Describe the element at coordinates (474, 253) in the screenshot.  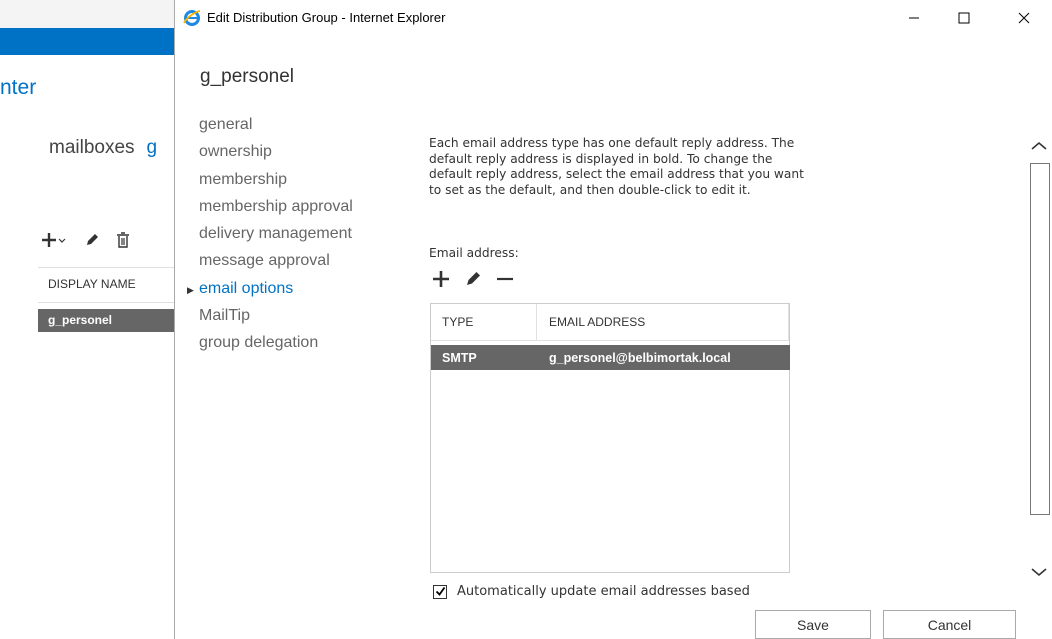
I see `email-address-label: Email address:` at that location.